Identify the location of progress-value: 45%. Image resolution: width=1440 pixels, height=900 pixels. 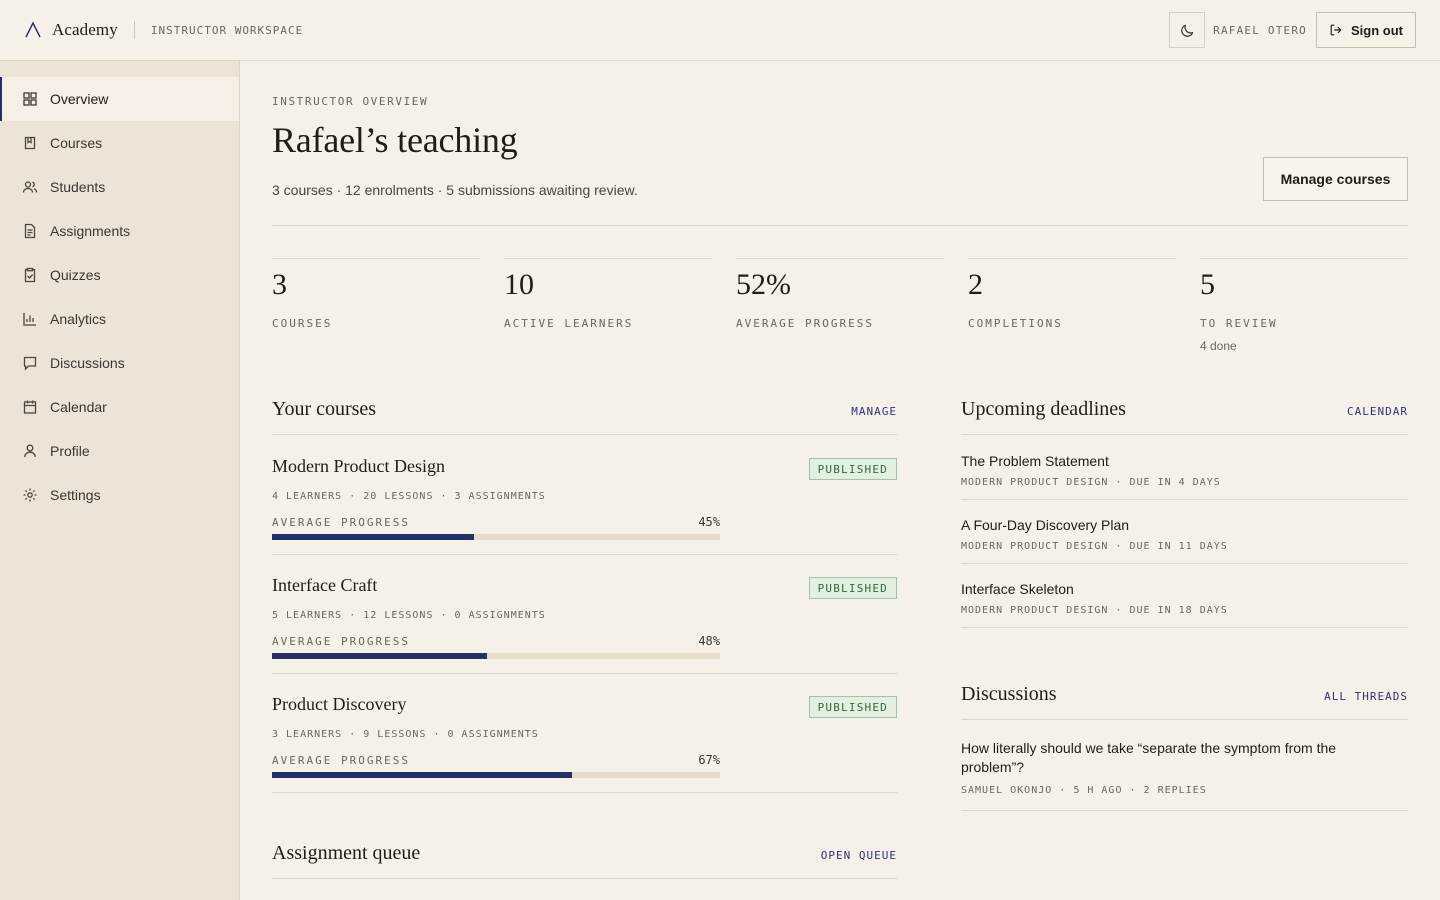
(709, 522).